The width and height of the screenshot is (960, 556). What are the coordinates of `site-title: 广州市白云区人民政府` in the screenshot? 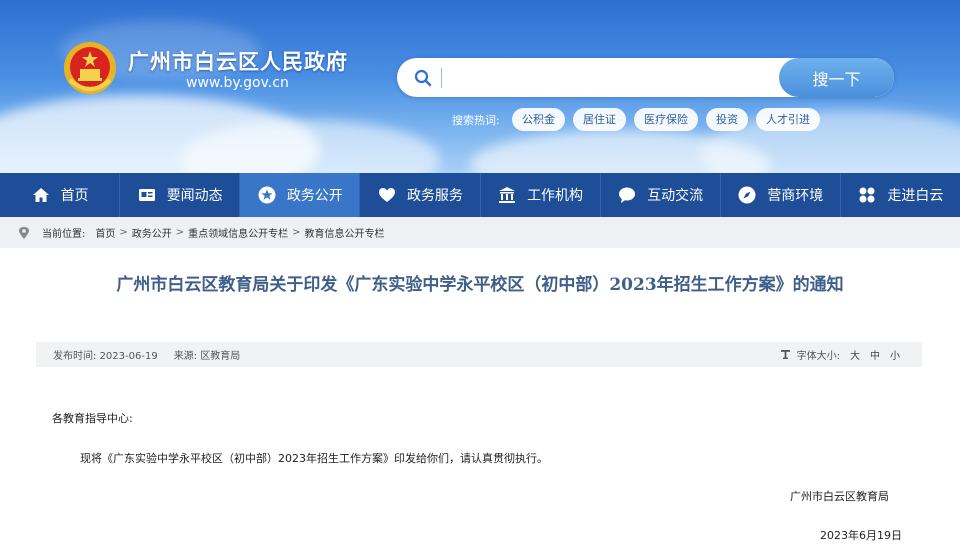 It's located at (238, 61).